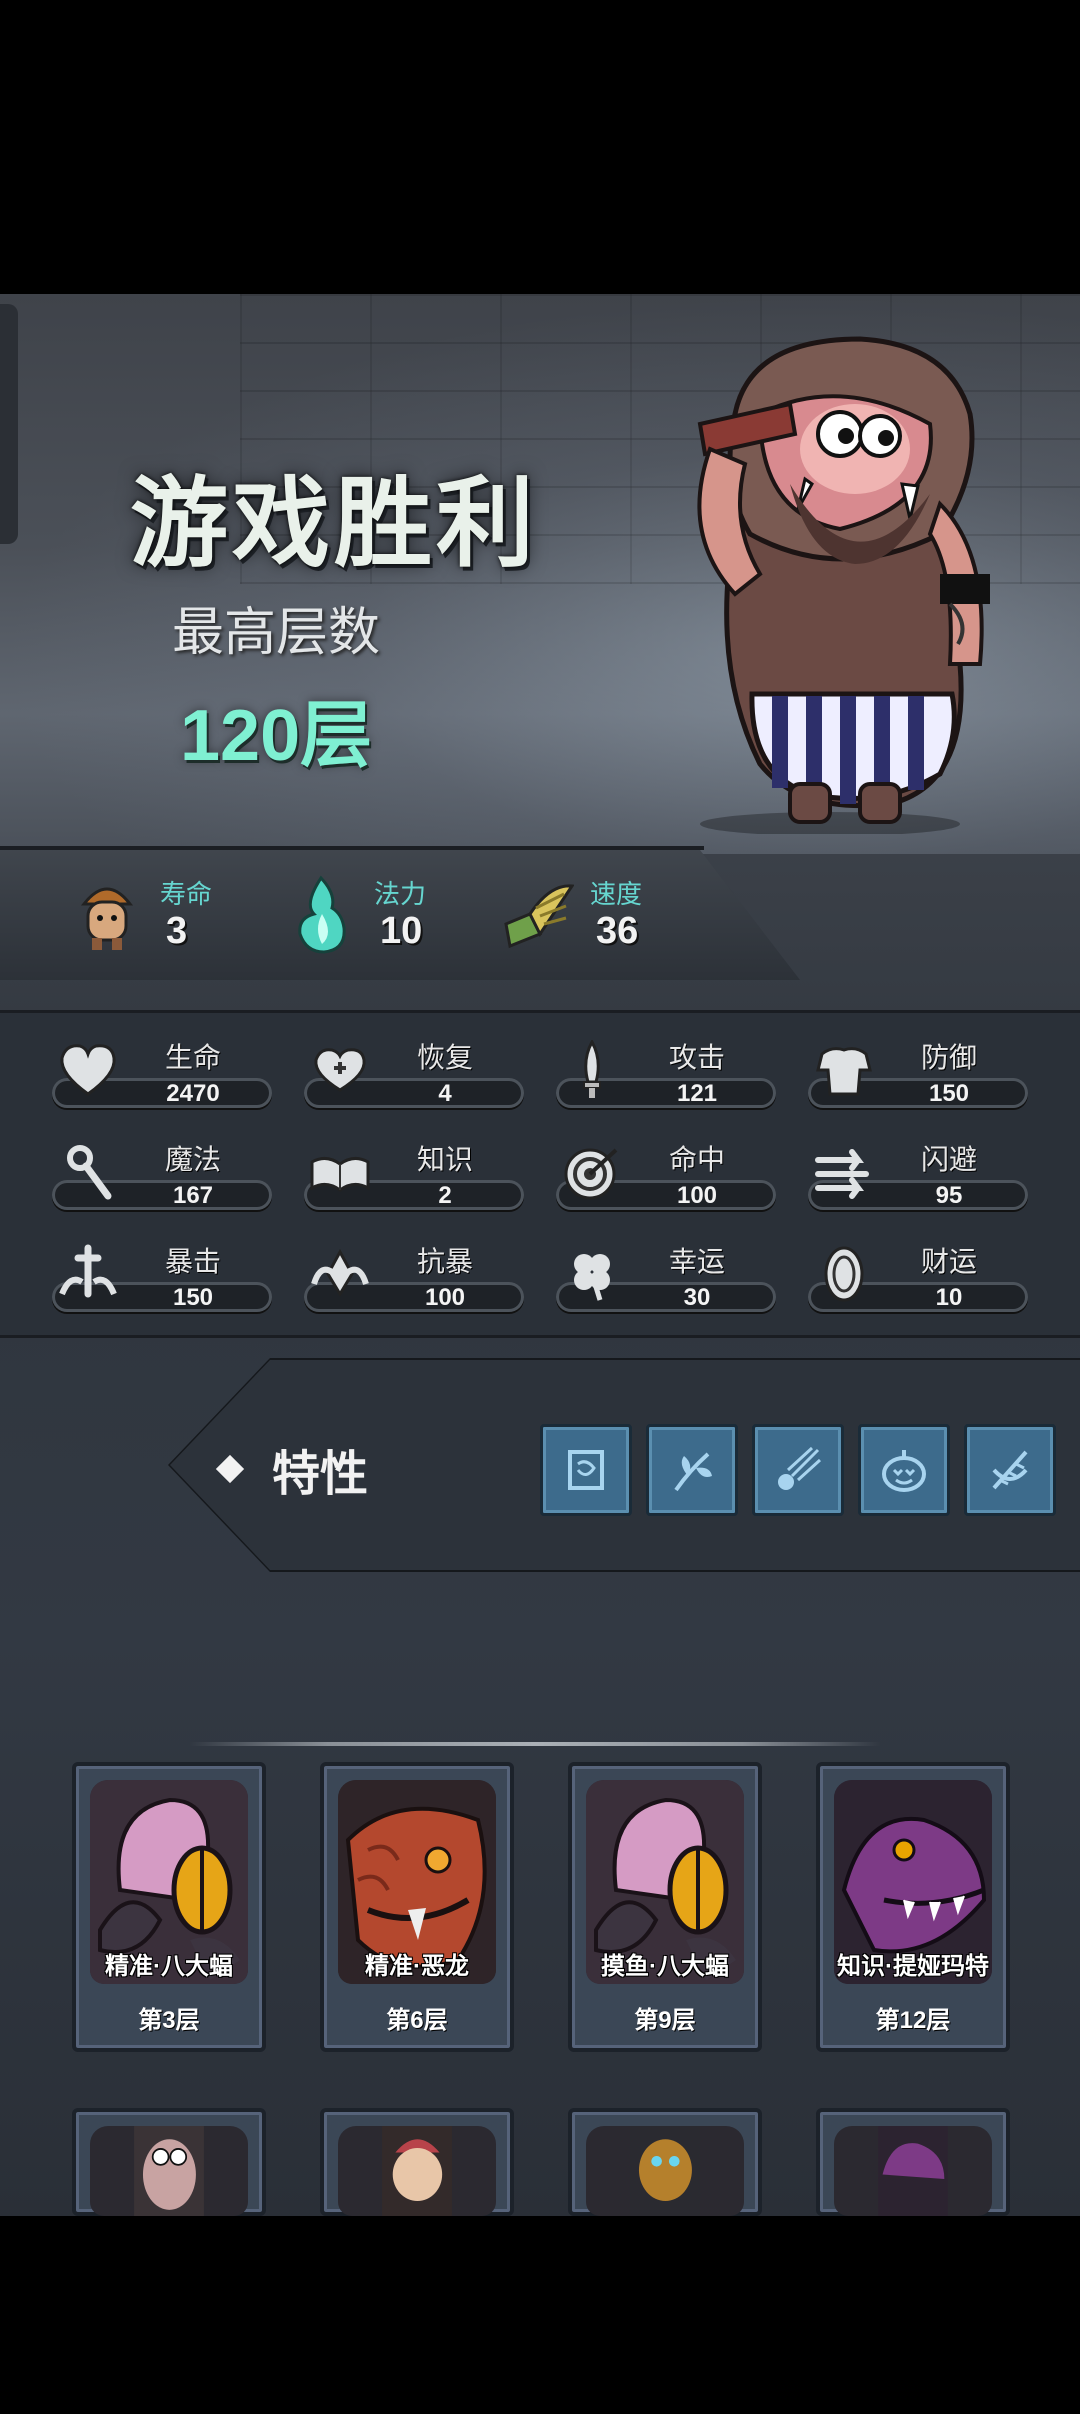  What do you see at coordinates (276, 633) in the screenshot?
I see `best-floor-label: 最高层数` at bounding box center [276, 633].